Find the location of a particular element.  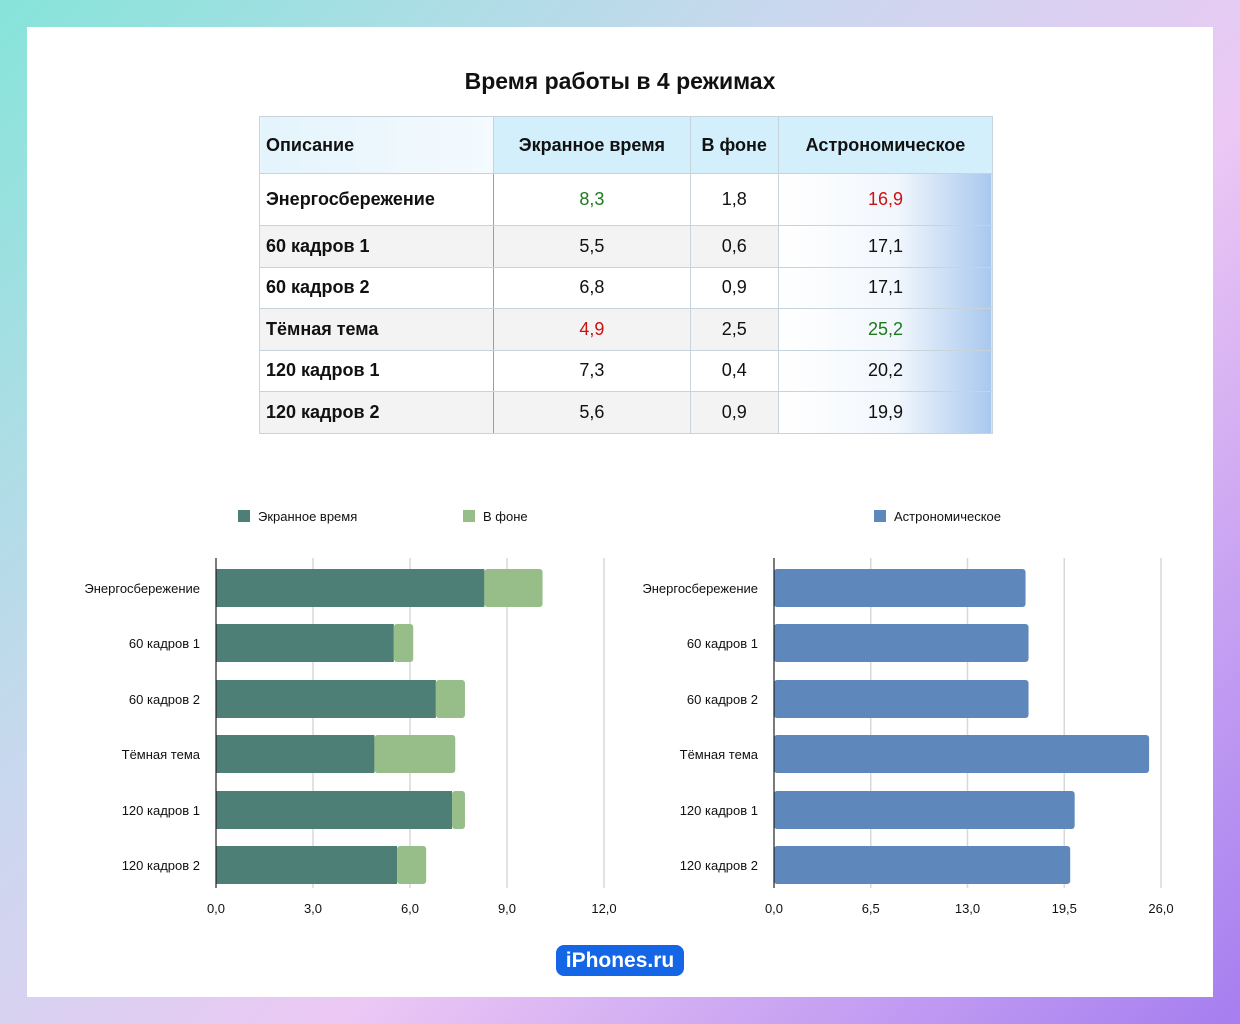

legend-label: Астрономическое is located at coordinates (947, 516).